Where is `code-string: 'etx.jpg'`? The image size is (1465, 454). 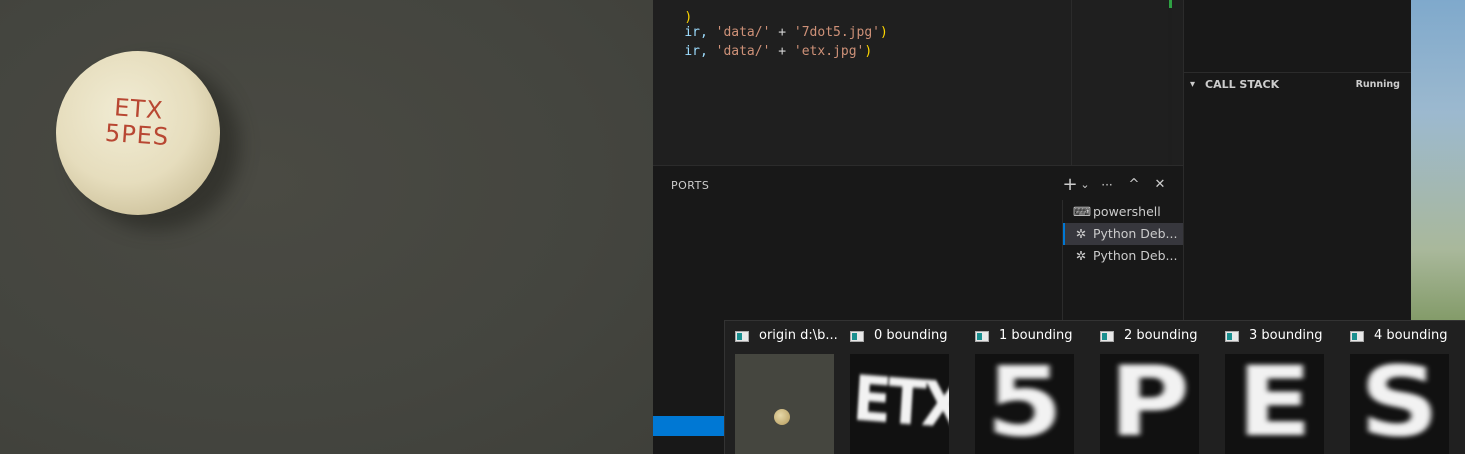
code-string: 'etx.jpg' is located at coordinates (829, 51).